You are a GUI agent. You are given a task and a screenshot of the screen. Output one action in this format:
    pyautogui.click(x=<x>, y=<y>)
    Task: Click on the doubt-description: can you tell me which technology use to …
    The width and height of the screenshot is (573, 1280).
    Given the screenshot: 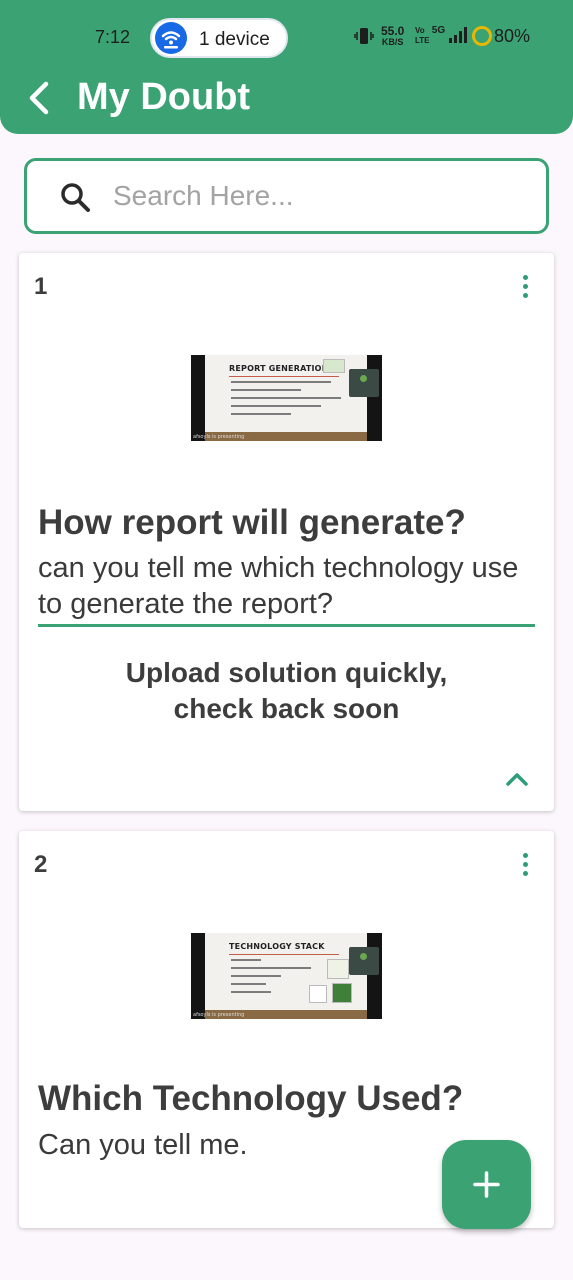 What is the action you would take?
    pyautogui.click(x=278, y=586)
    